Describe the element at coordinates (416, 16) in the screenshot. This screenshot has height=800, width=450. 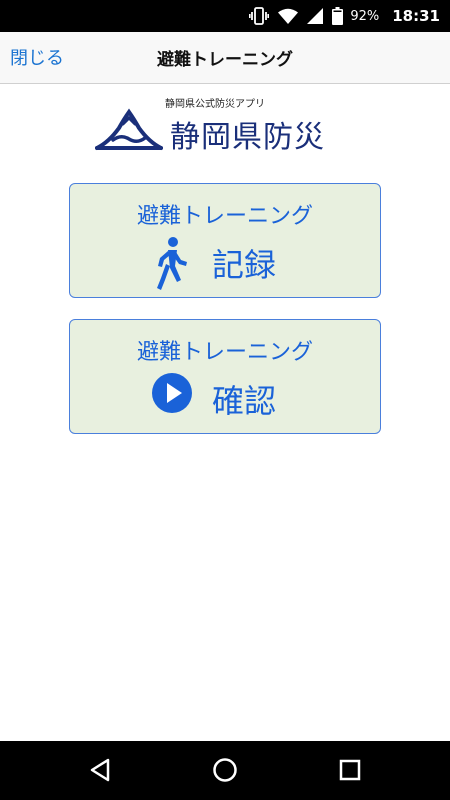
I see `status-time: 18:31` at that location.